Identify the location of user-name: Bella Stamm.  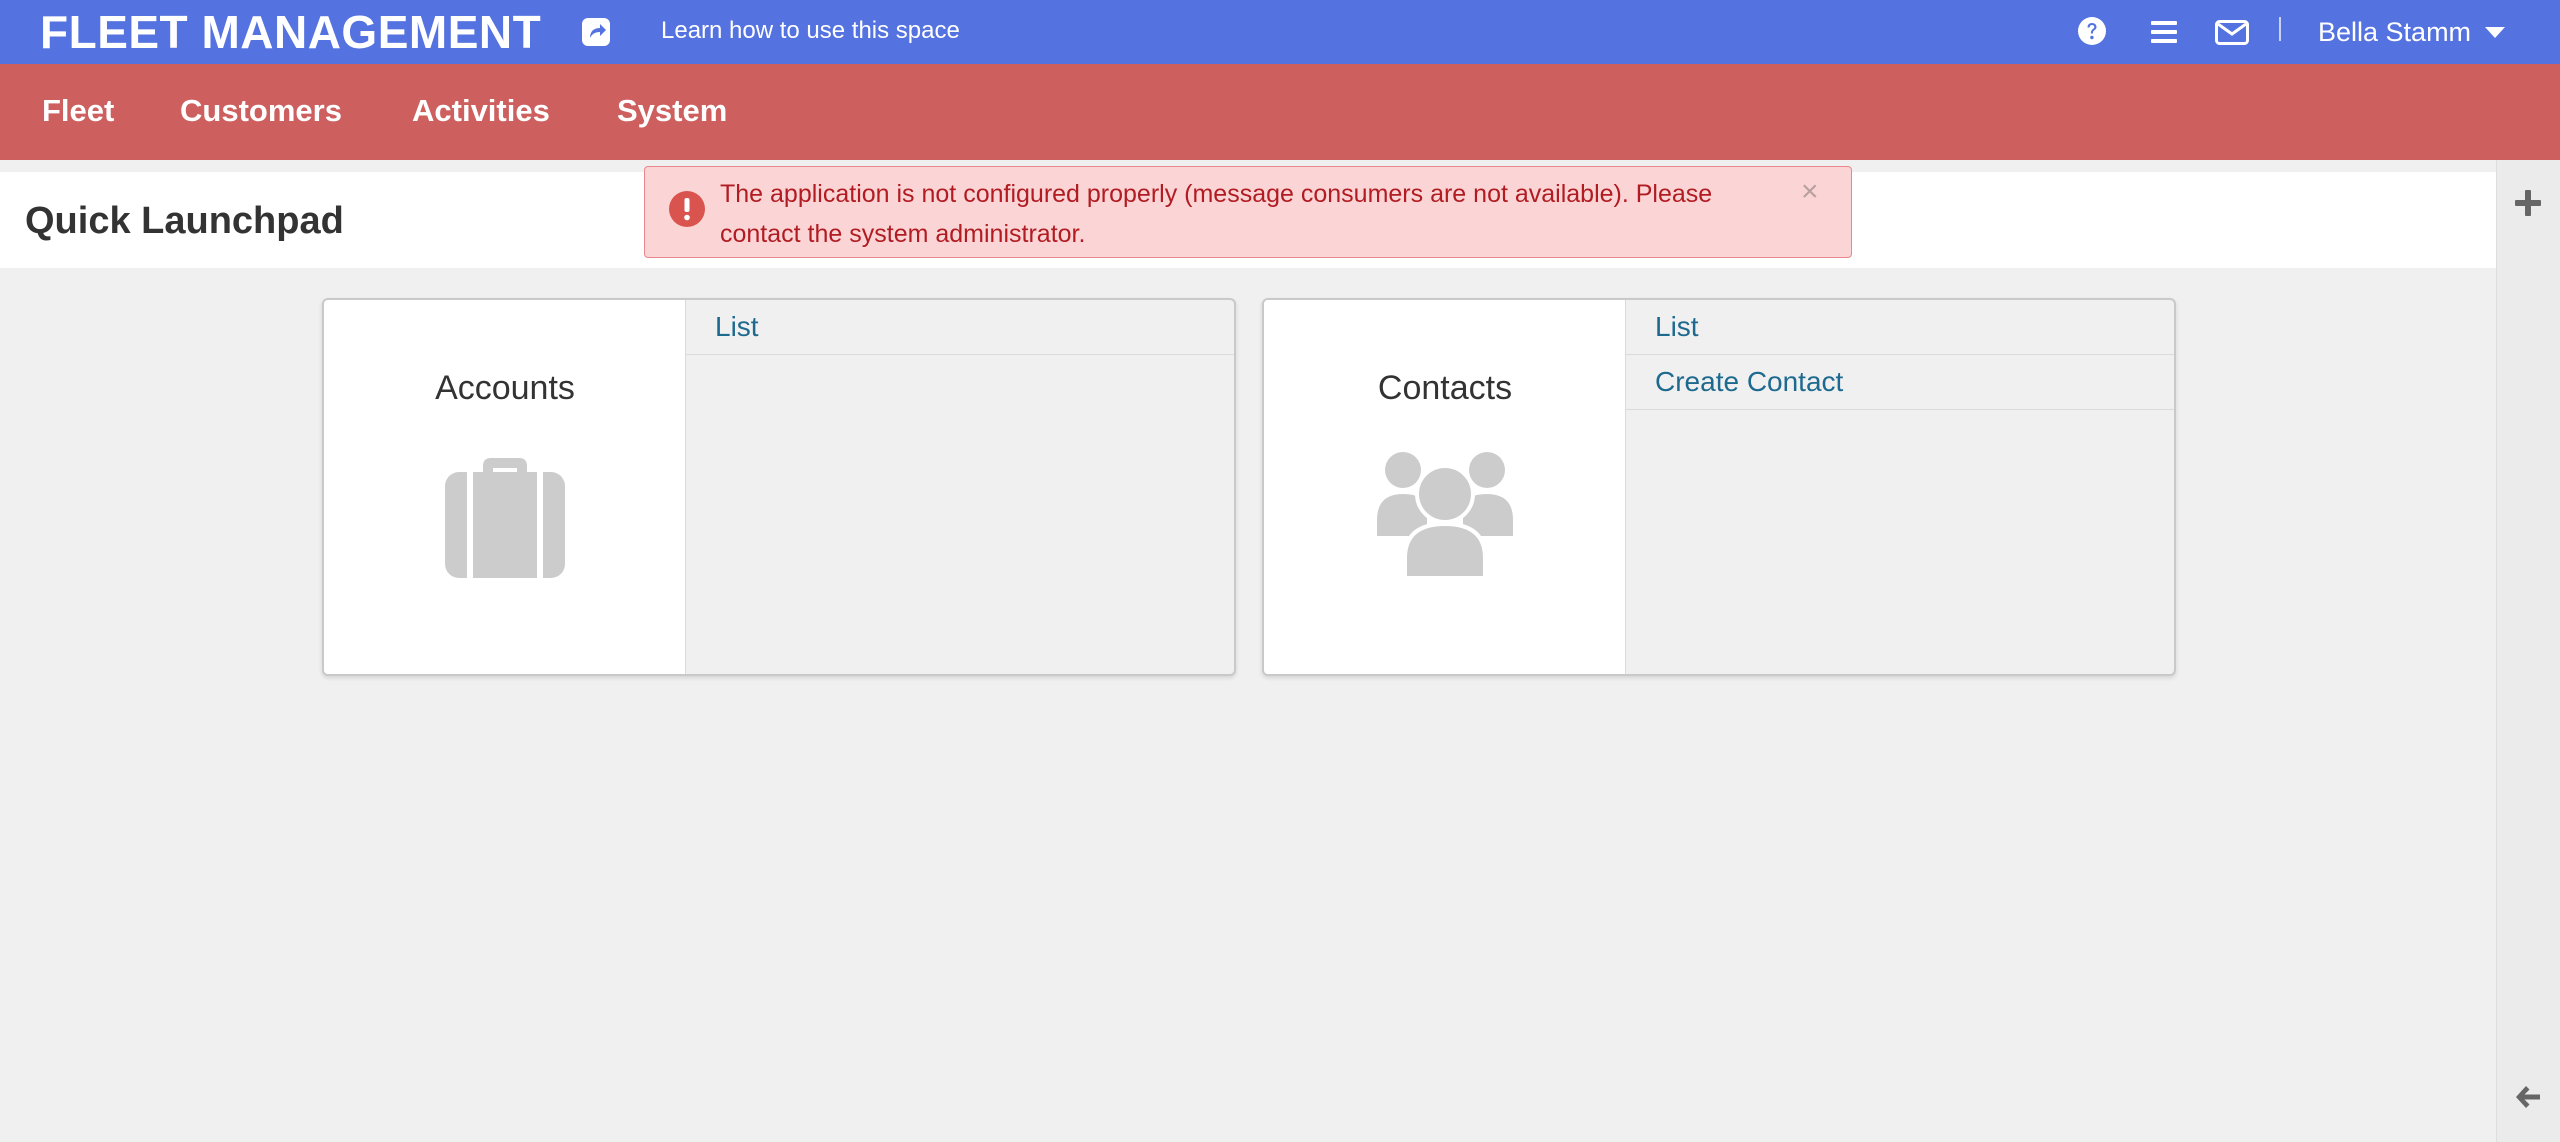
(2394, 32).